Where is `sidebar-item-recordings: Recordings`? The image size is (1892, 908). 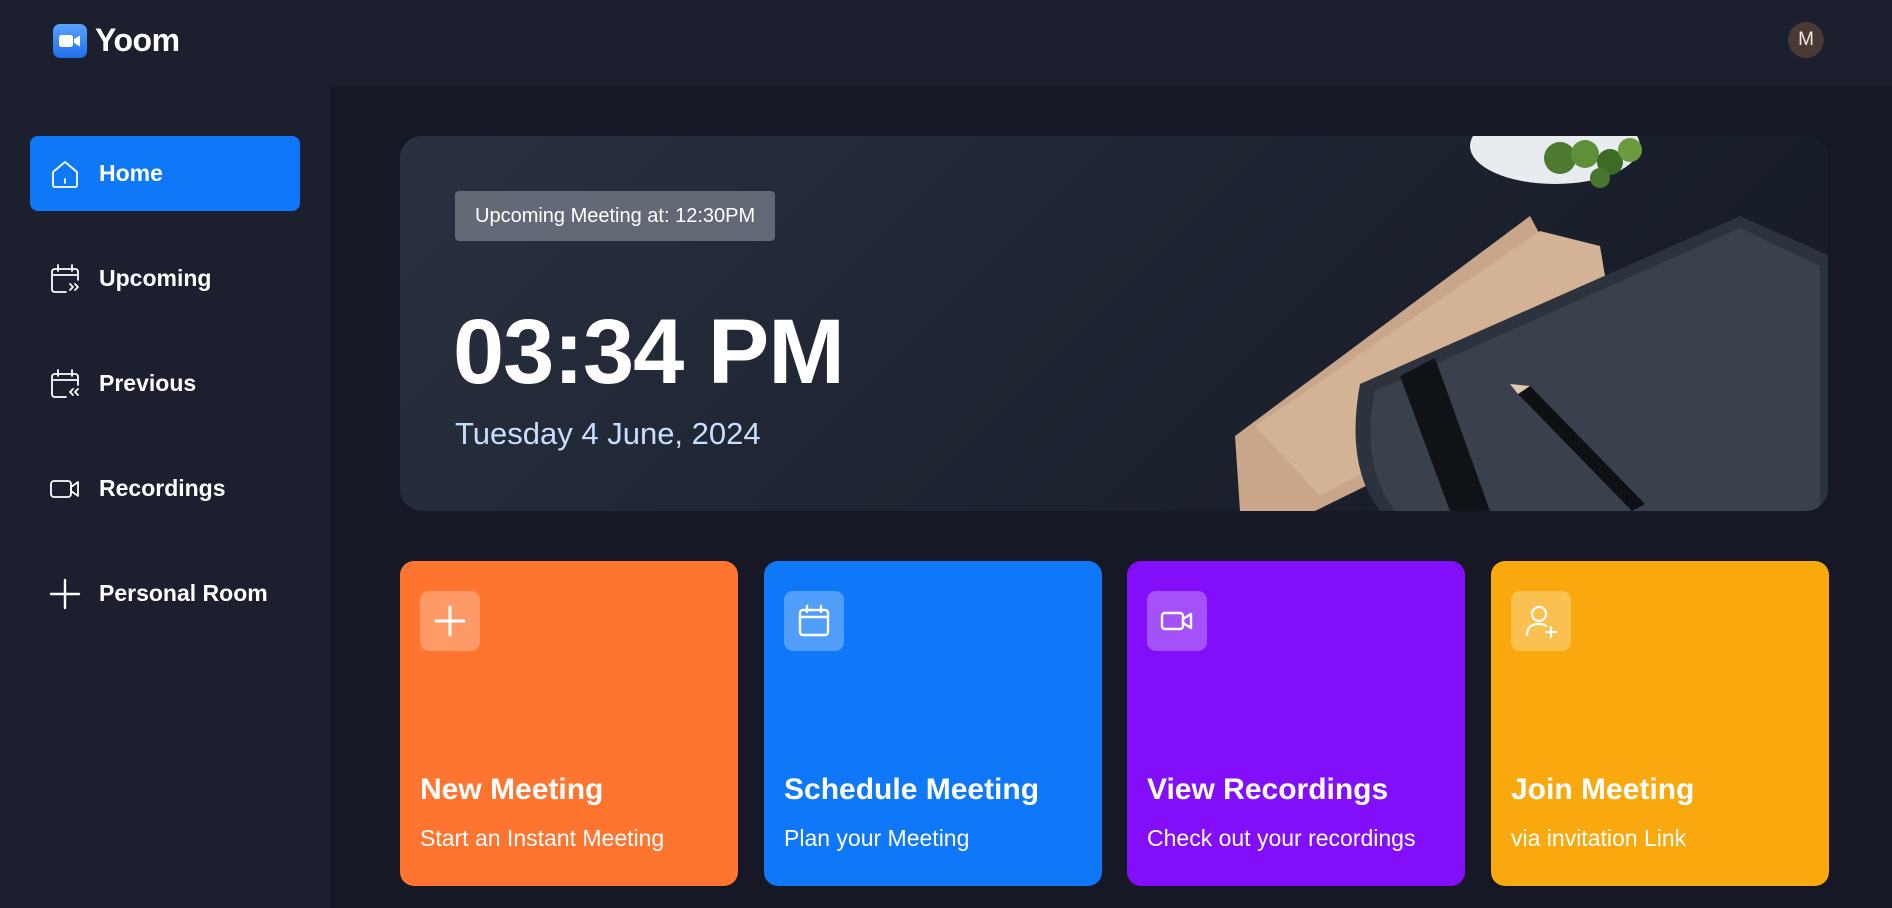
sidebar-item-recordings: Recordings is located at coordinates (165, 488).